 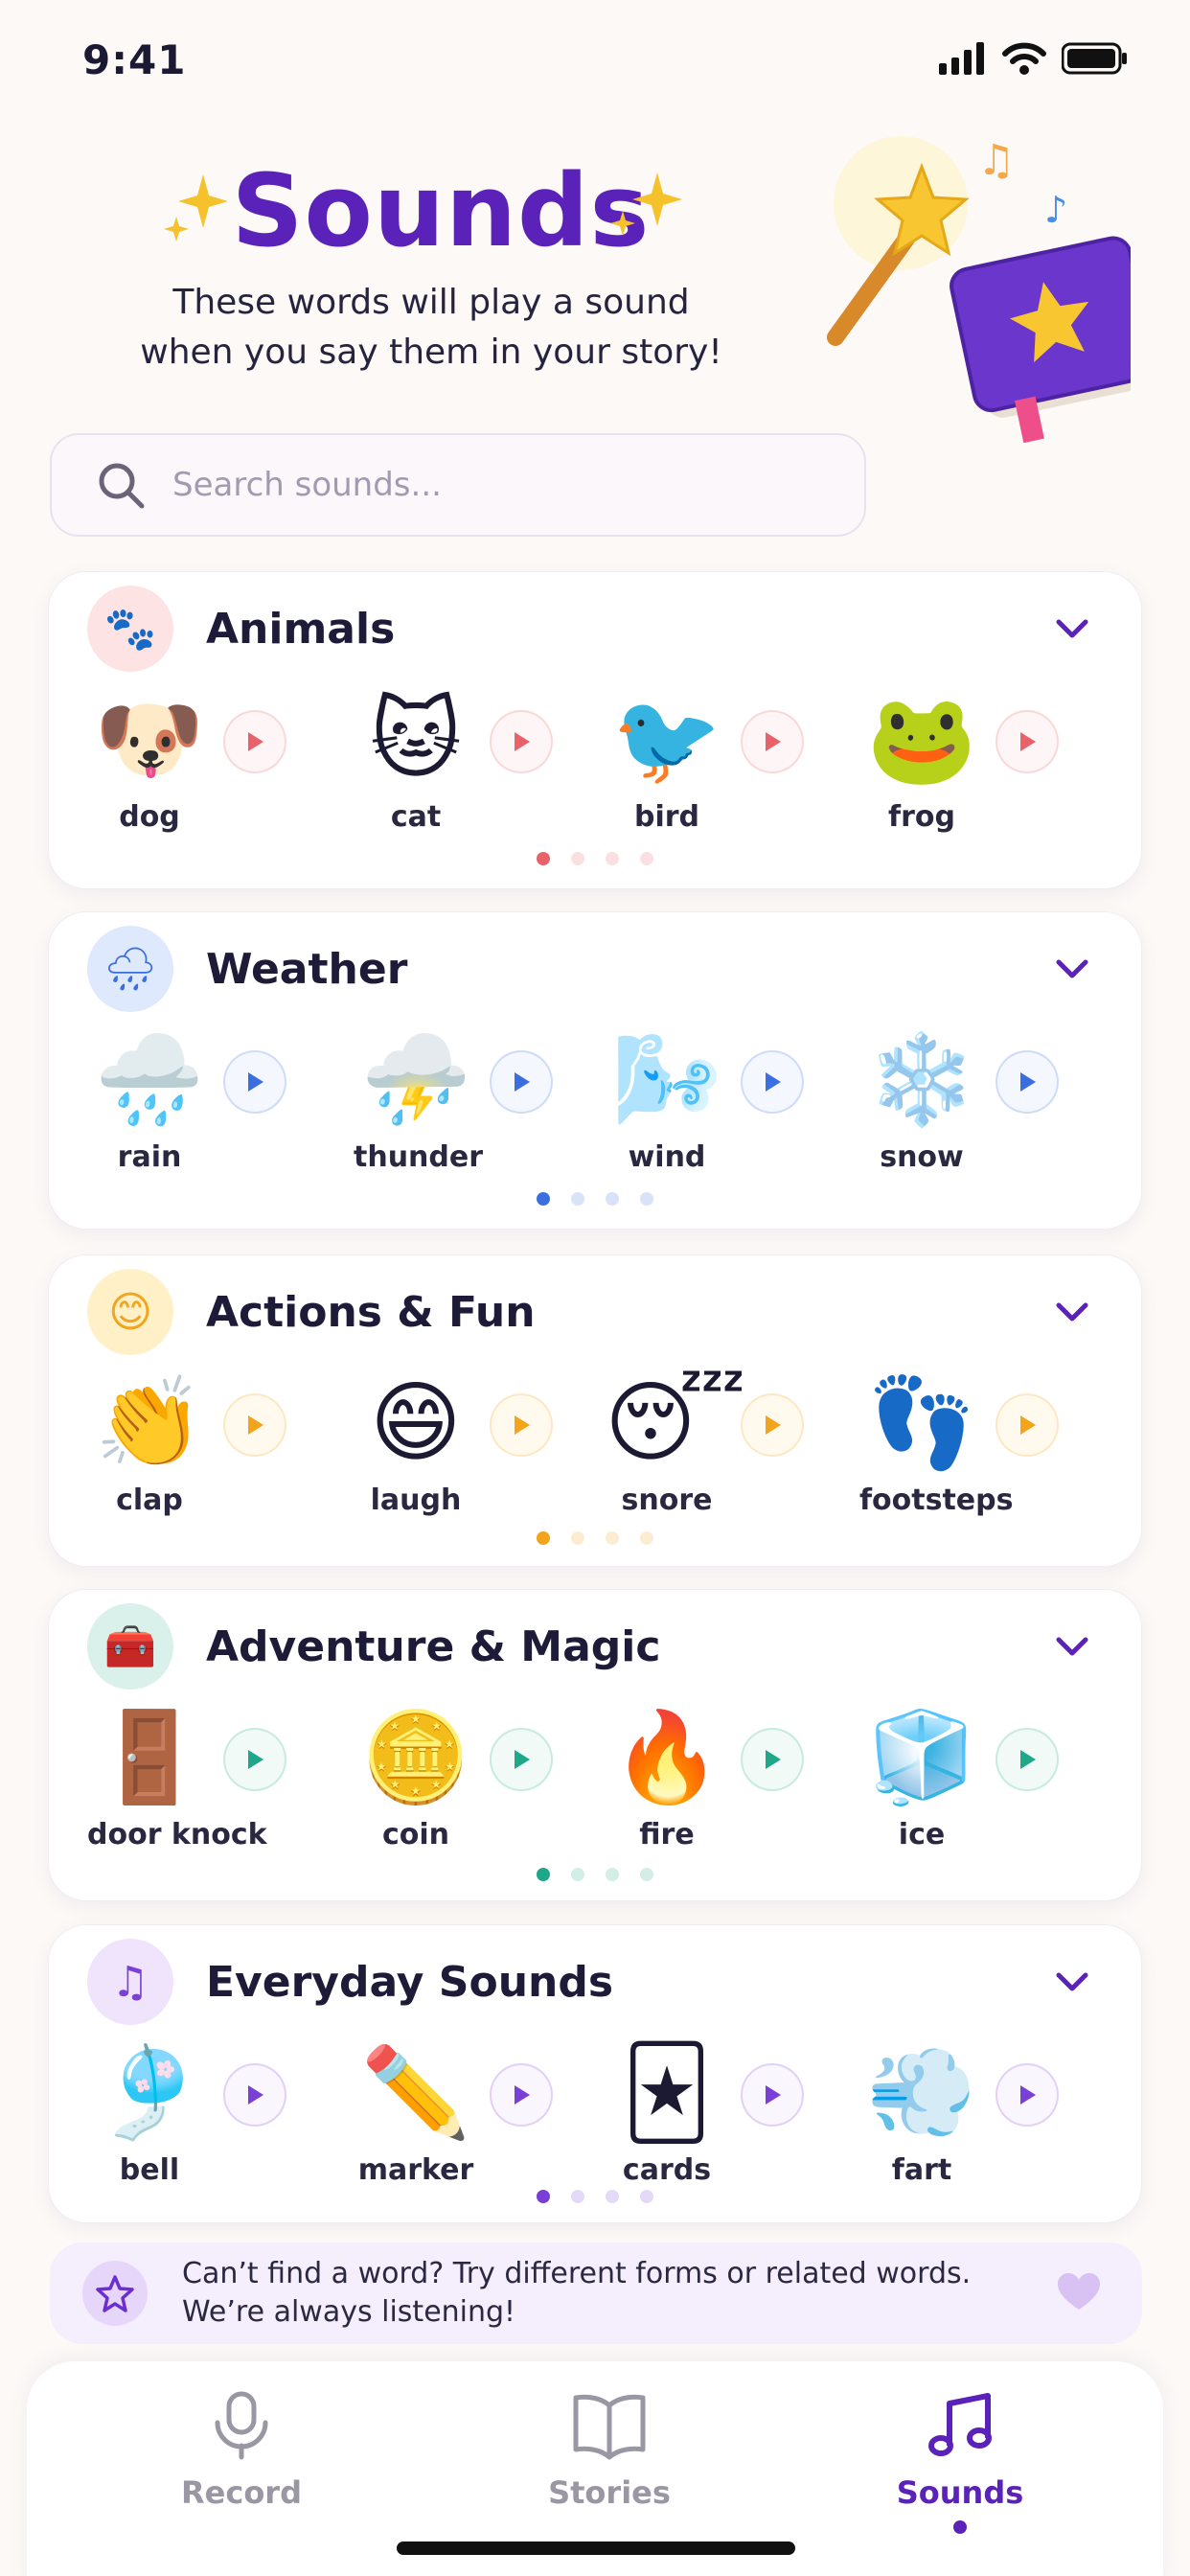 I want to click on category-header: 🧰 Adventure & Magic, so click(x=374, y=1646).